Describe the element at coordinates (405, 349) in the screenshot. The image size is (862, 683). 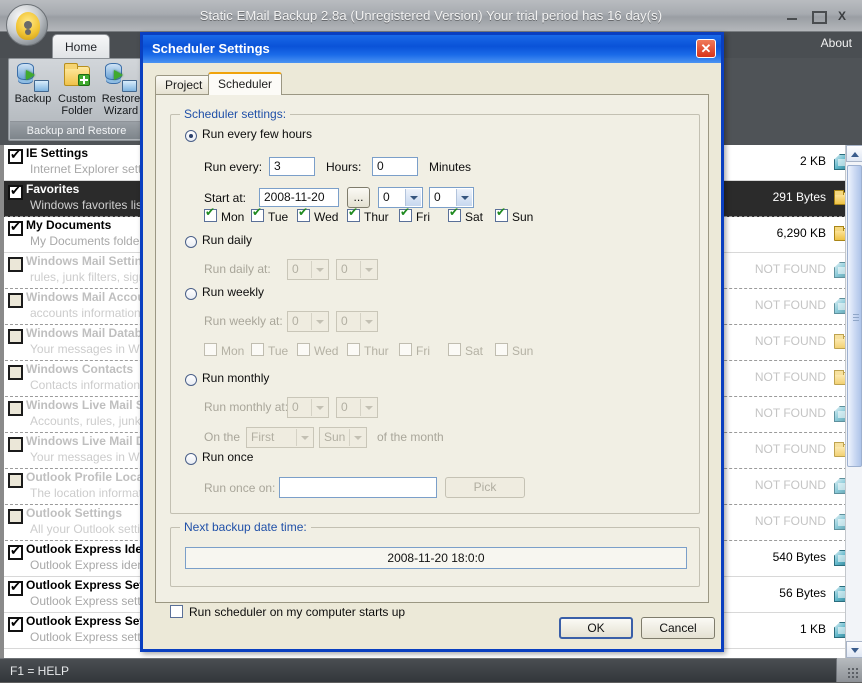
I see `weekly-day-fri-checkbox` at that location.